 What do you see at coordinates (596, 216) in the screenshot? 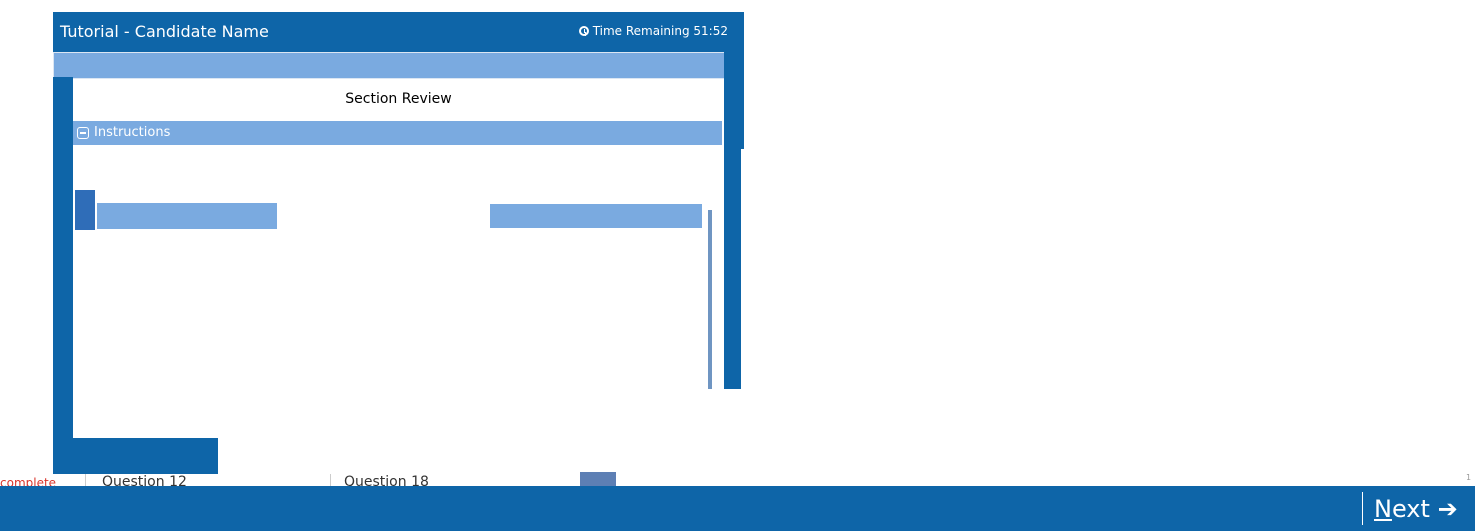
I see `filter-button-right` at bounding box center [596, 216].